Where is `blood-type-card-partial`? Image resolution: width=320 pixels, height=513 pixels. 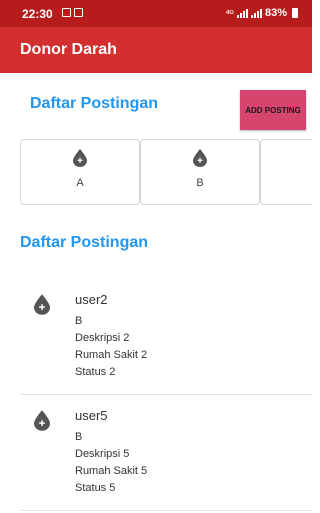
blood-type-card-partial is located at coordinates (286, 172).